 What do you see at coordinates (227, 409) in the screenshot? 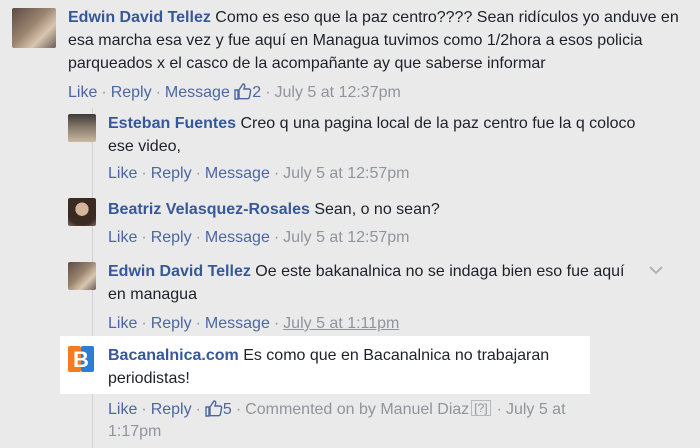
I see `like-count: 5` at bounding box center [227, 409].